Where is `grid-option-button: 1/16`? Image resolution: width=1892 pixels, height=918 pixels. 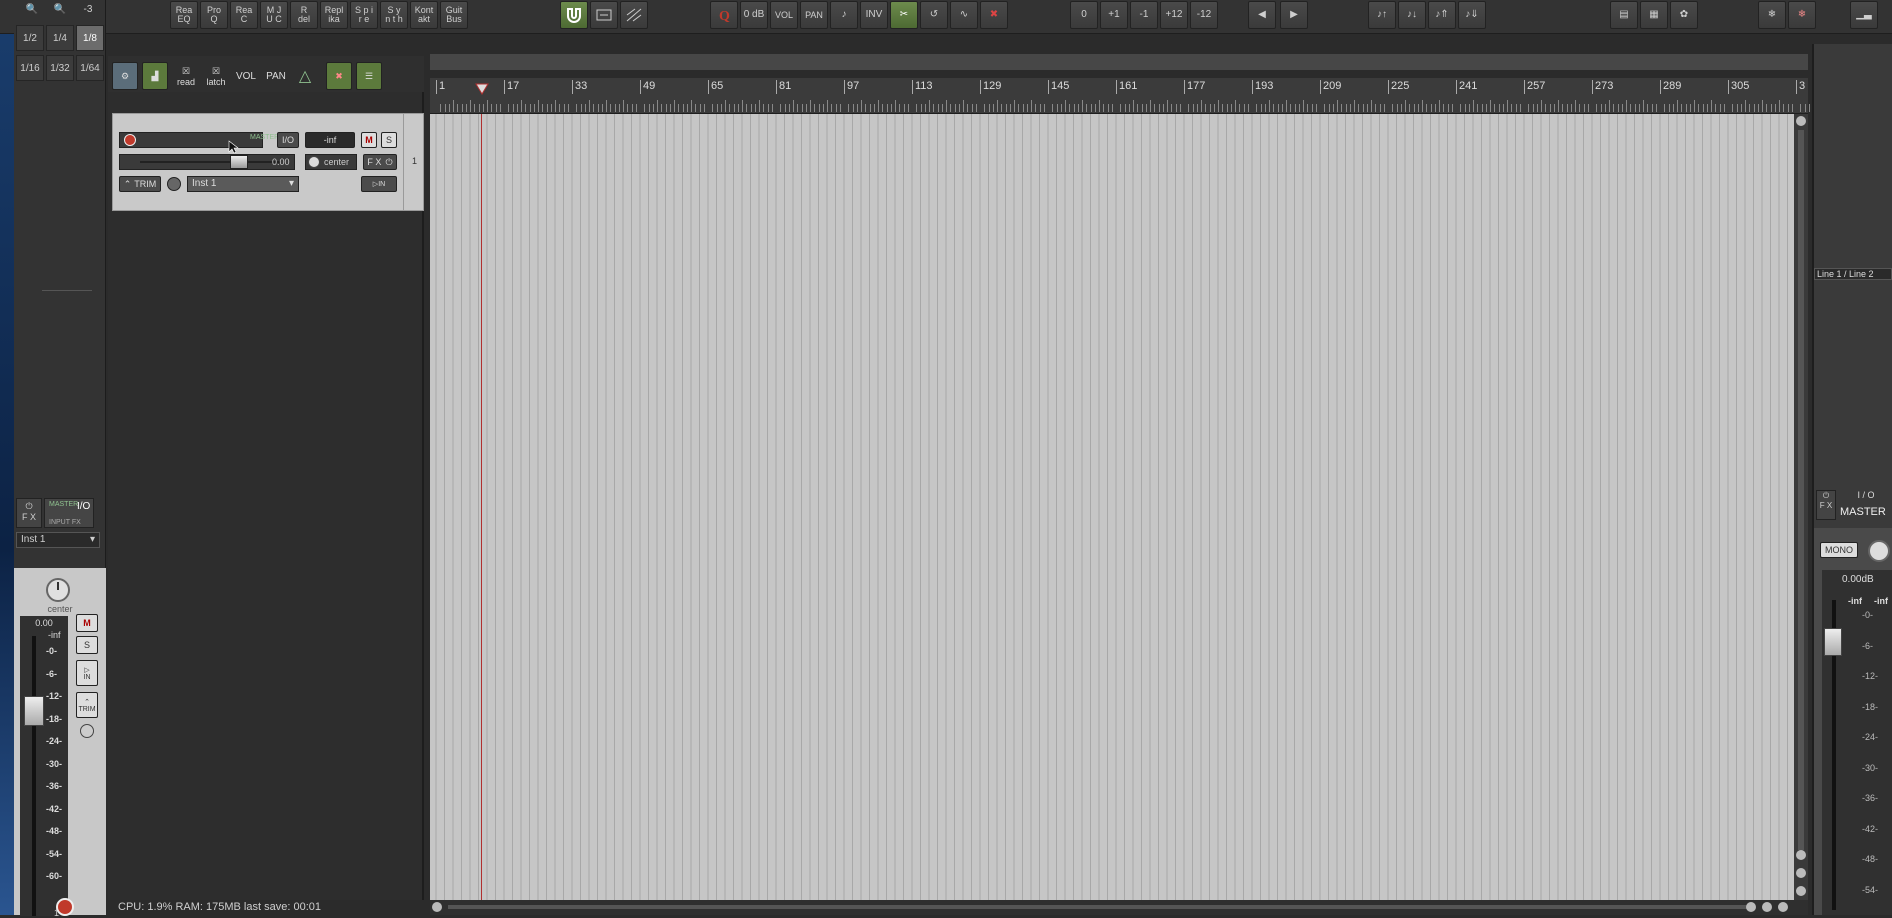 grid-option-button: 1/16 is located at coordinates (30, 68).